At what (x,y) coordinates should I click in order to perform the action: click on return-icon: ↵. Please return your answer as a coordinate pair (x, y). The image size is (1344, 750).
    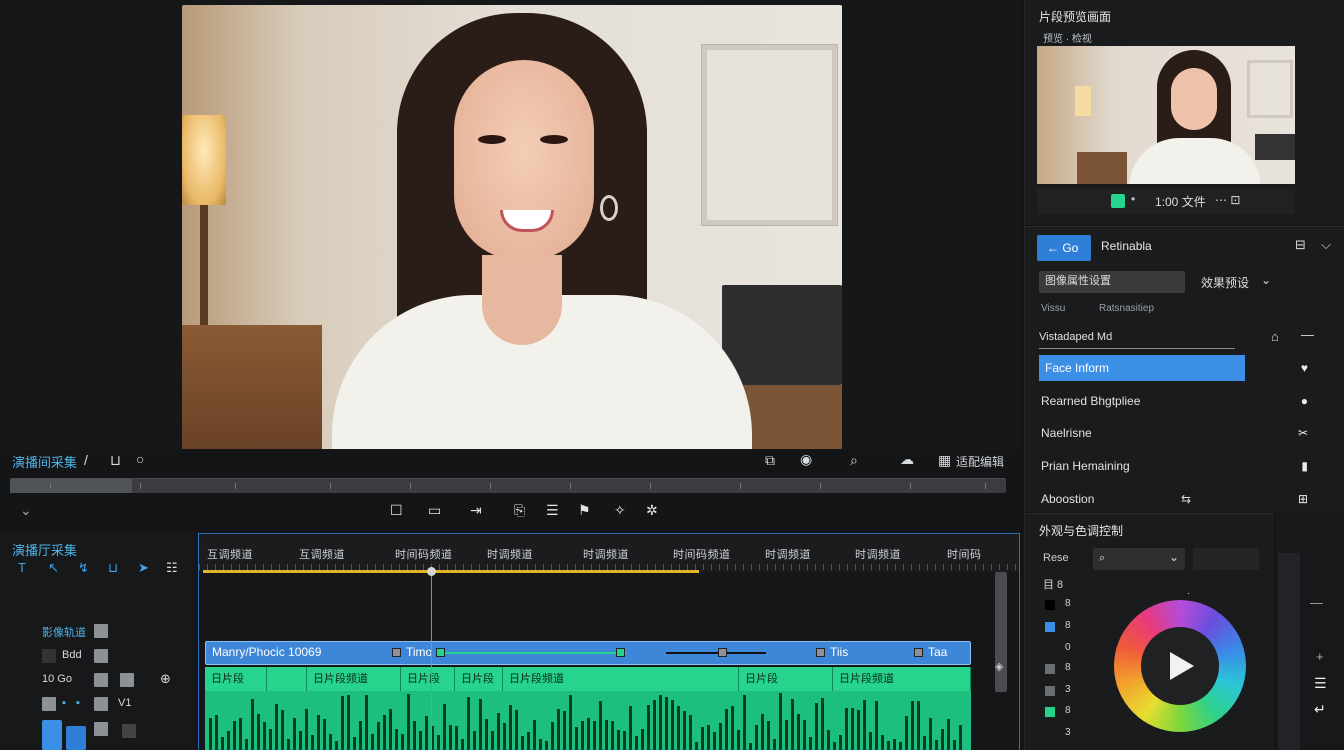
    Looking at the image, I should click on (1320, 709).